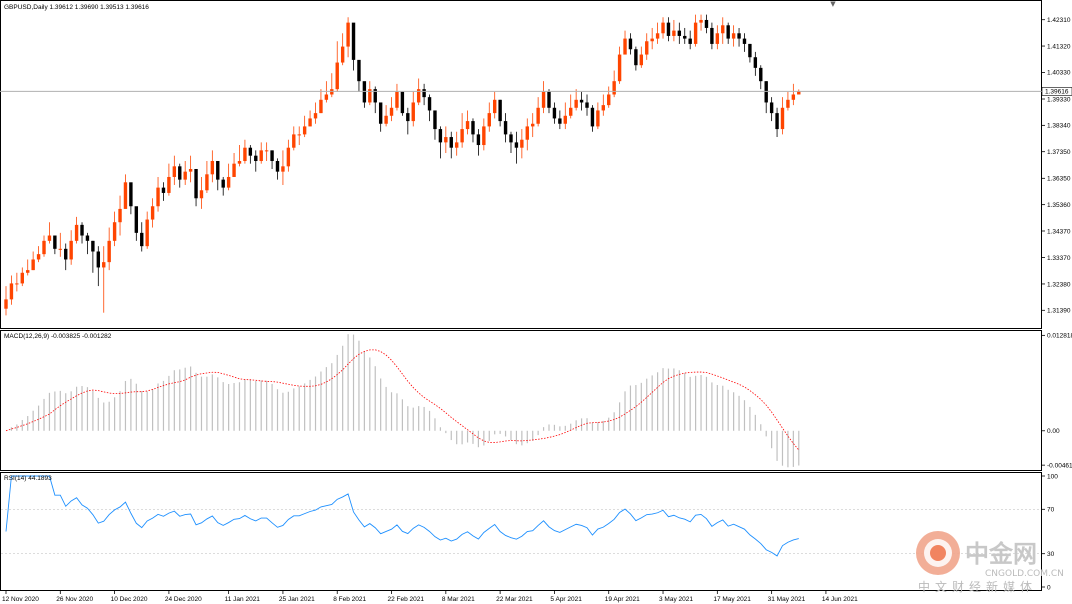 Image resolution: width=1072 pixels, height=604 pixels. Describe the element at coordinates (1059, 231) in the screenshot. I see `price-tick-label: 1.34370` at that location.